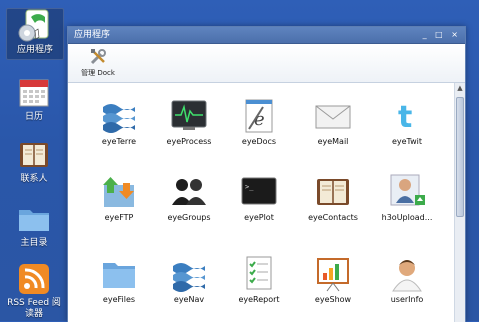 Image resolution: width=479 pixels, height=322 pixels. What do you see at coordinates (333, 117) in the screenshot?
I see `envelope-icon` at bounding box center [333, 117].